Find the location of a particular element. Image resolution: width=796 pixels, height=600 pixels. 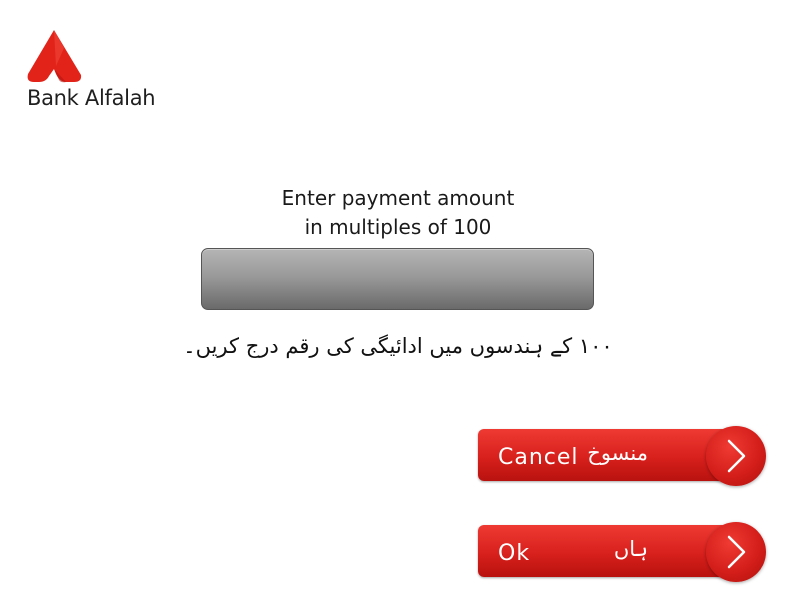

cancel-button-label: Cancel is located at coordinates (538, 457).